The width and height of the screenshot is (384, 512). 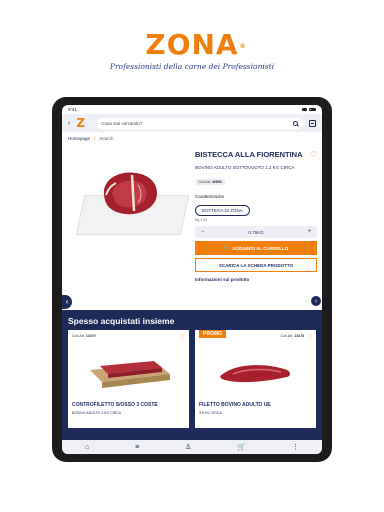 I want to click on search-icon, so click(x=295, y=123).